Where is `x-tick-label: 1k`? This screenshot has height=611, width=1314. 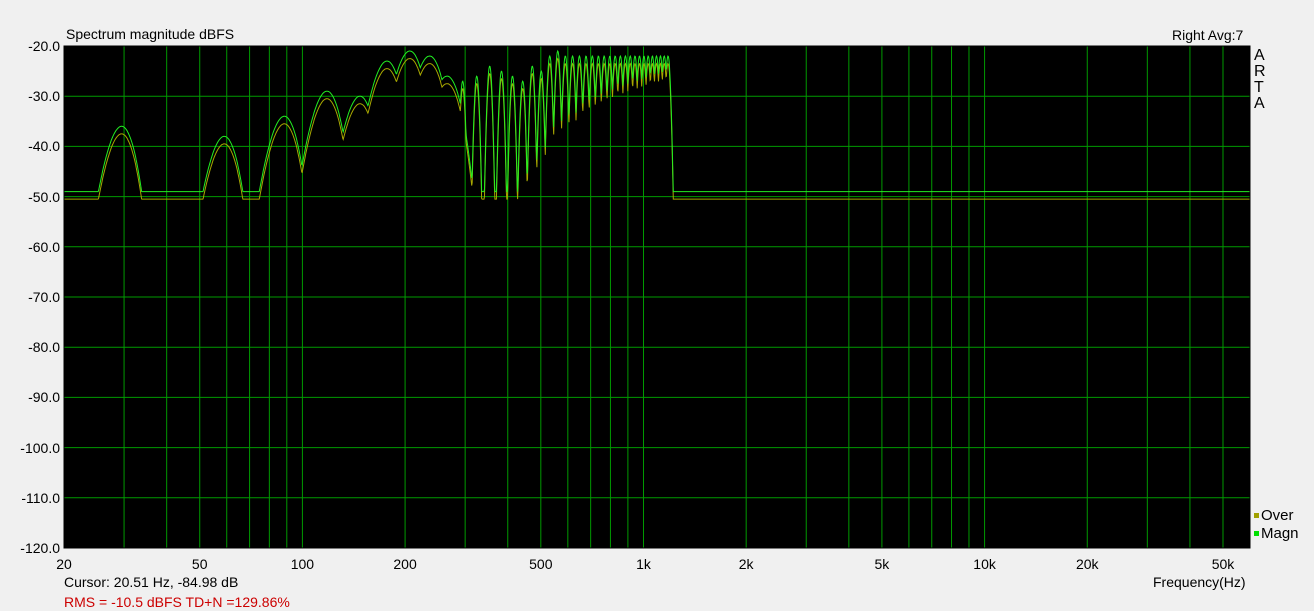
x-tick-label: 1k is located at coordinates (643, 564).